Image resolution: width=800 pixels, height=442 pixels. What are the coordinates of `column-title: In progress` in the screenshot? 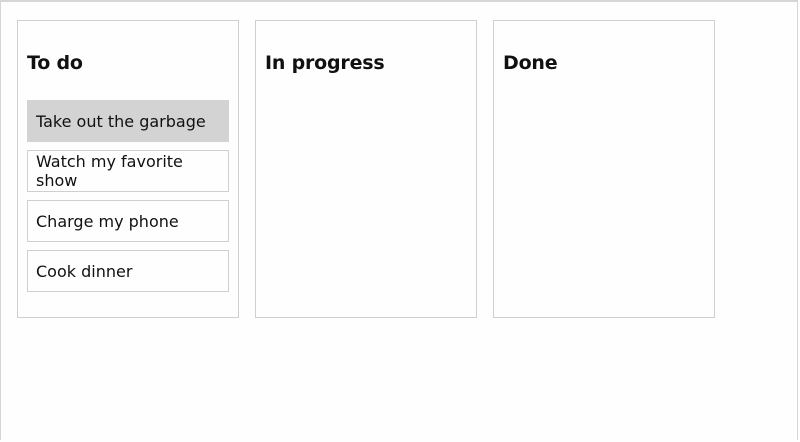 It's located at (325, 63).